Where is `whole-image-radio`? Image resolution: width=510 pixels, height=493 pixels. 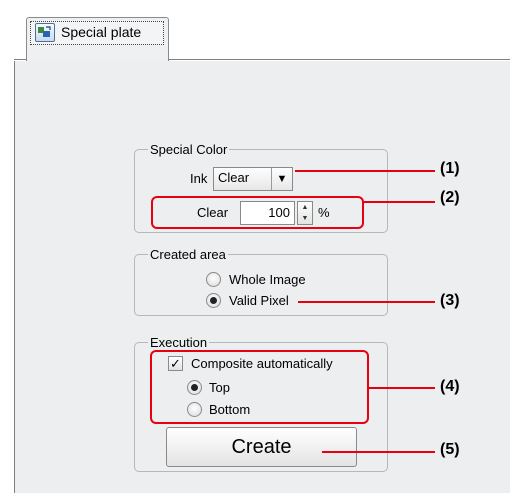 whole-image-radio is located at coordinates (213, 279).